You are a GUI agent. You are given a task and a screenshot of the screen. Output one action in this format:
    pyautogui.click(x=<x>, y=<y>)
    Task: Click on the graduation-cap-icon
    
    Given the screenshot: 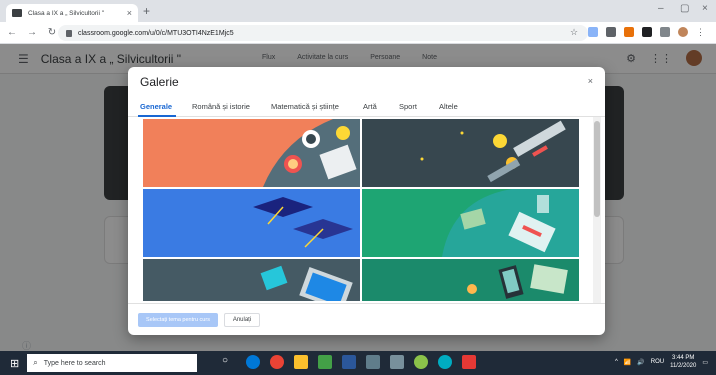 What is the action you would take?
    pyautogui.click(x=303, y=222)
    